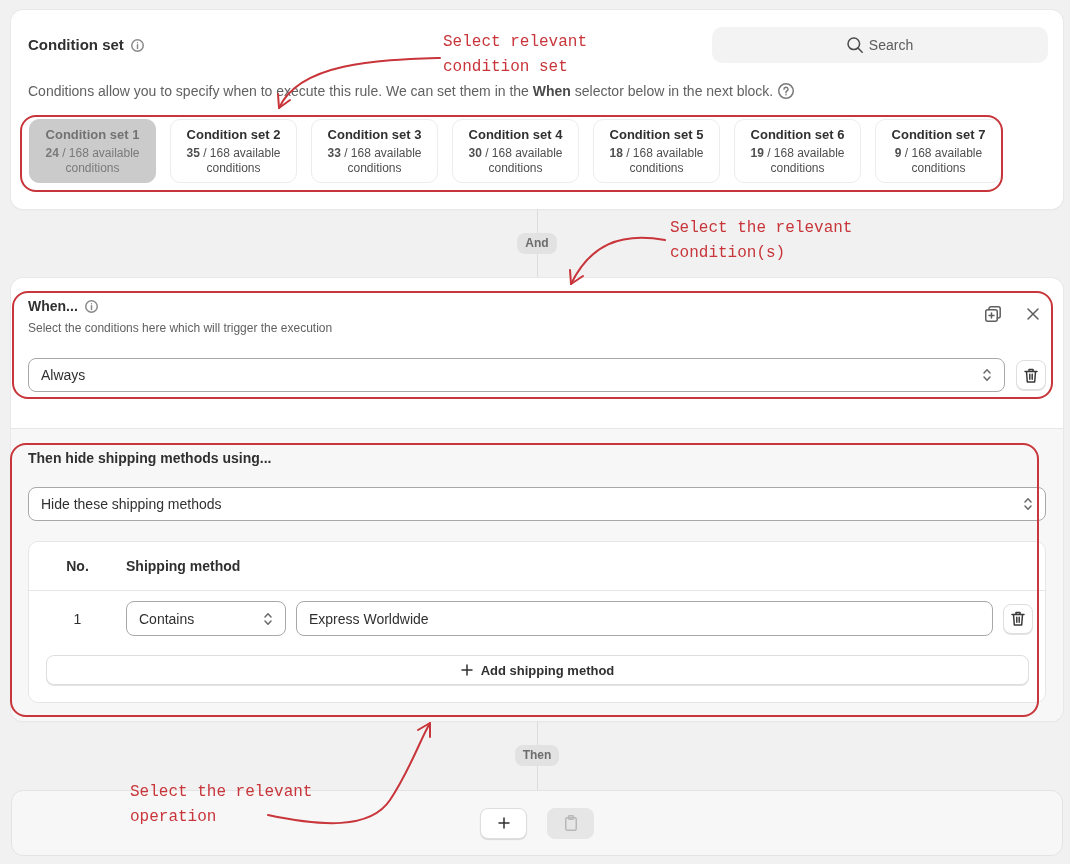 The height and width of the screenshot is (864, 1070). I want to click on condition-set-tile: Condition set 5 18 / 168 available conditions, so click(656, 151).